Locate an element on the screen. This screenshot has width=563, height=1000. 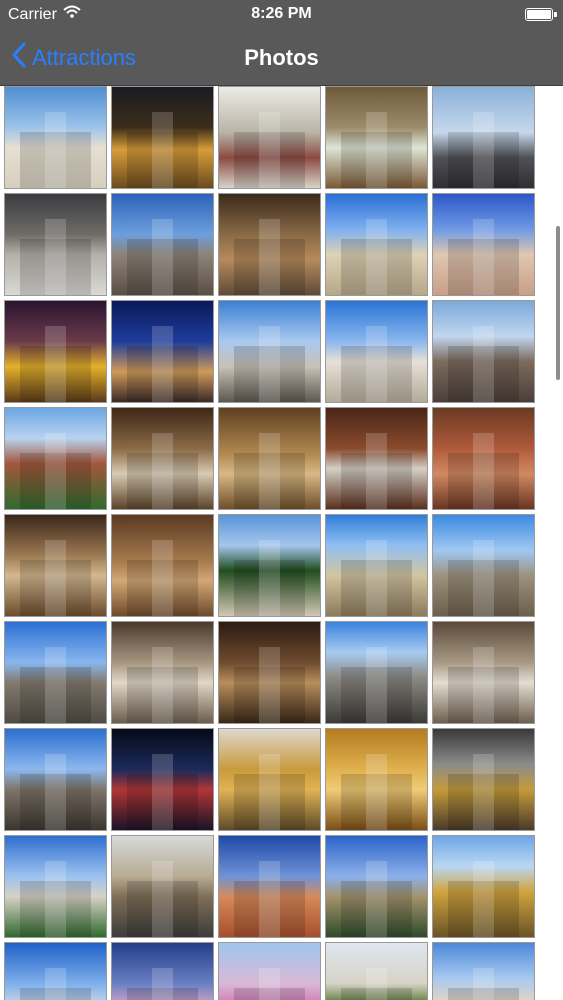
scrollbar is located at coordinates (558, 303).